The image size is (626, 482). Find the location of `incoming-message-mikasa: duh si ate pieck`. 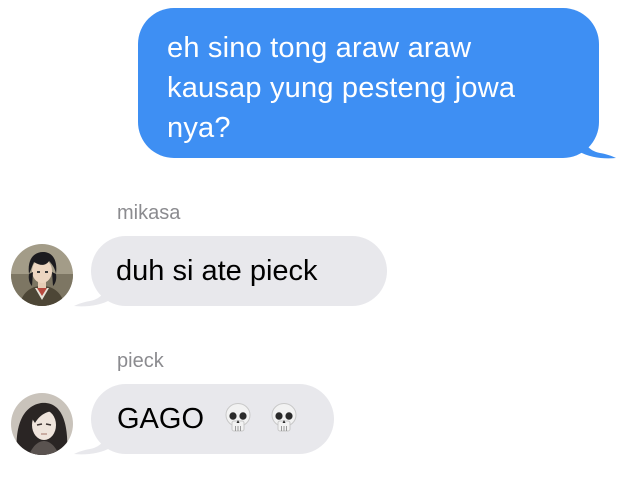

incoming-message-mikasa: duh si ate pieck is located at coordinates (230, 271).